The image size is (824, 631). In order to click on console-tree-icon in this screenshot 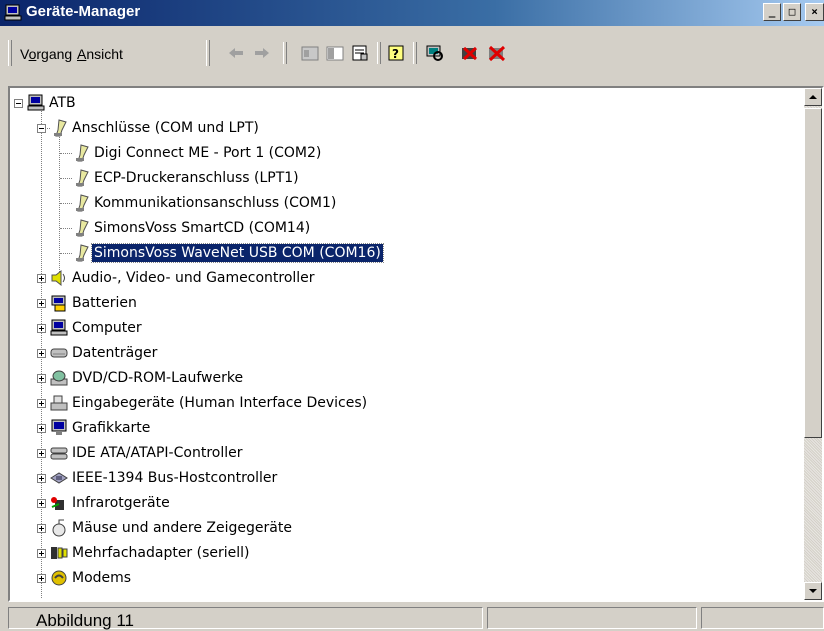, I will do `click(335, 53)`.